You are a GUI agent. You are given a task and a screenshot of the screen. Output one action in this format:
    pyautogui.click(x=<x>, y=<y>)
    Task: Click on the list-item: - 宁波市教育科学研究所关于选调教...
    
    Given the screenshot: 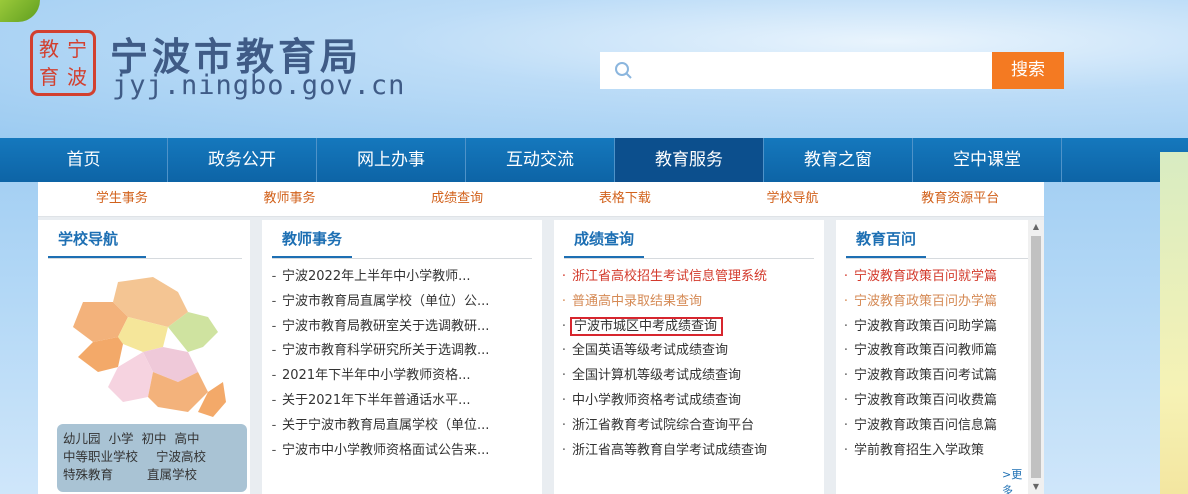 What is the action you would take?
    pyautogui.click(x=378, y=351)
    